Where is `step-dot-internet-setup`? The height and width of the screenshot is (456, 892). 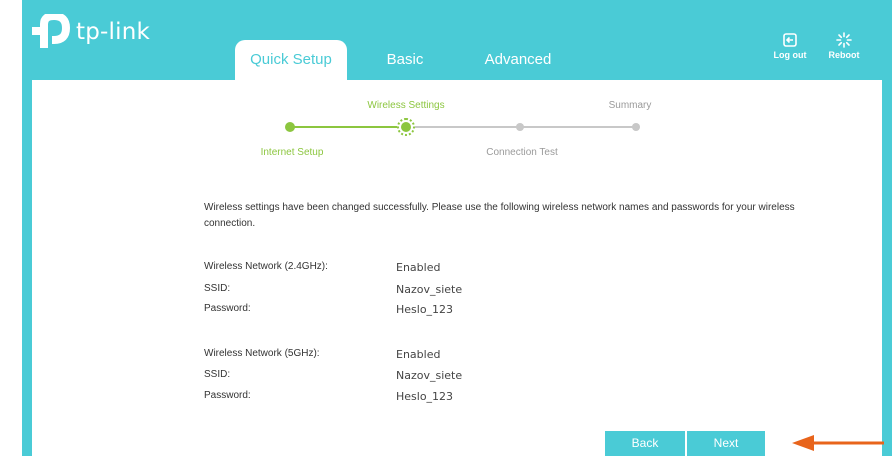 step-dot-internet-setup is located at coordinates (290, 127).